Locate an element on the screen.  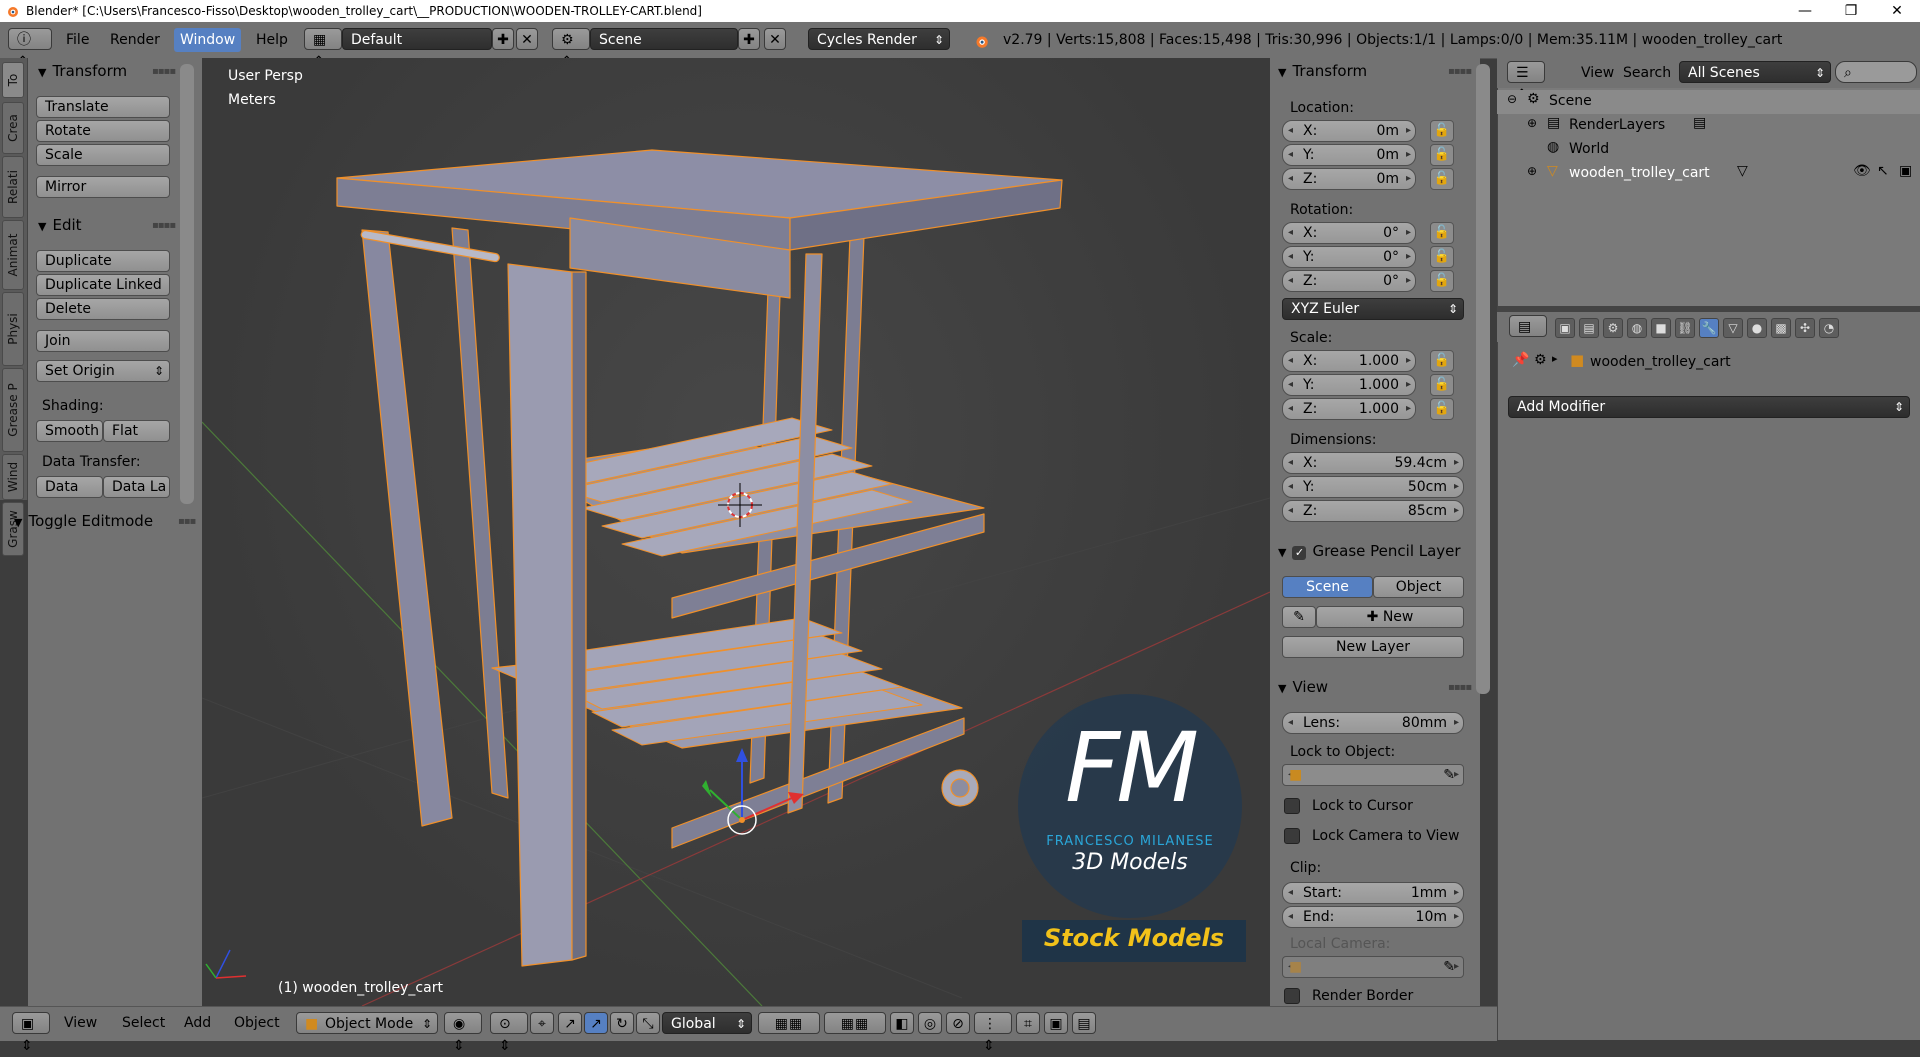
tab-relations: Relati is located at coordinates (13, 187).